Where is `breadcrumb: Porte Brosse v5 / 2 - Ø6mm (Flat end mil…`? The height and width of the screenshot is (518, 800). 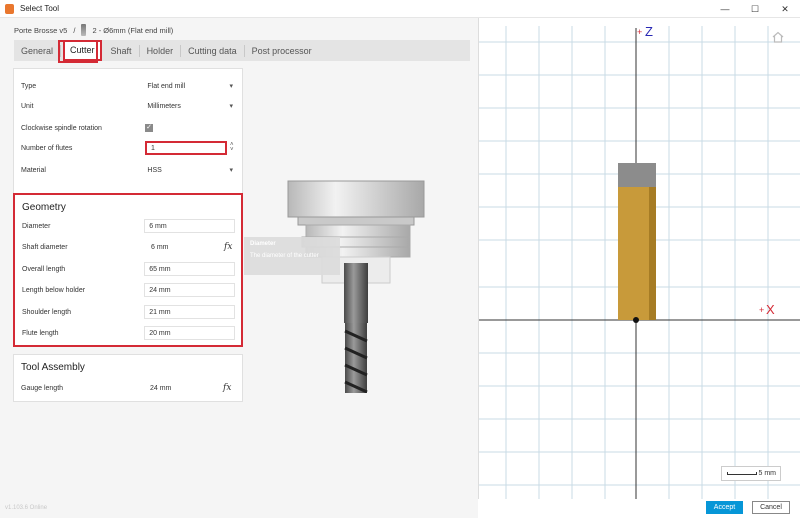 breadcrumb: Porte Brosse v5 / 2 - Ø6mm (Flat end mil… is located at coordinates (93, 30).